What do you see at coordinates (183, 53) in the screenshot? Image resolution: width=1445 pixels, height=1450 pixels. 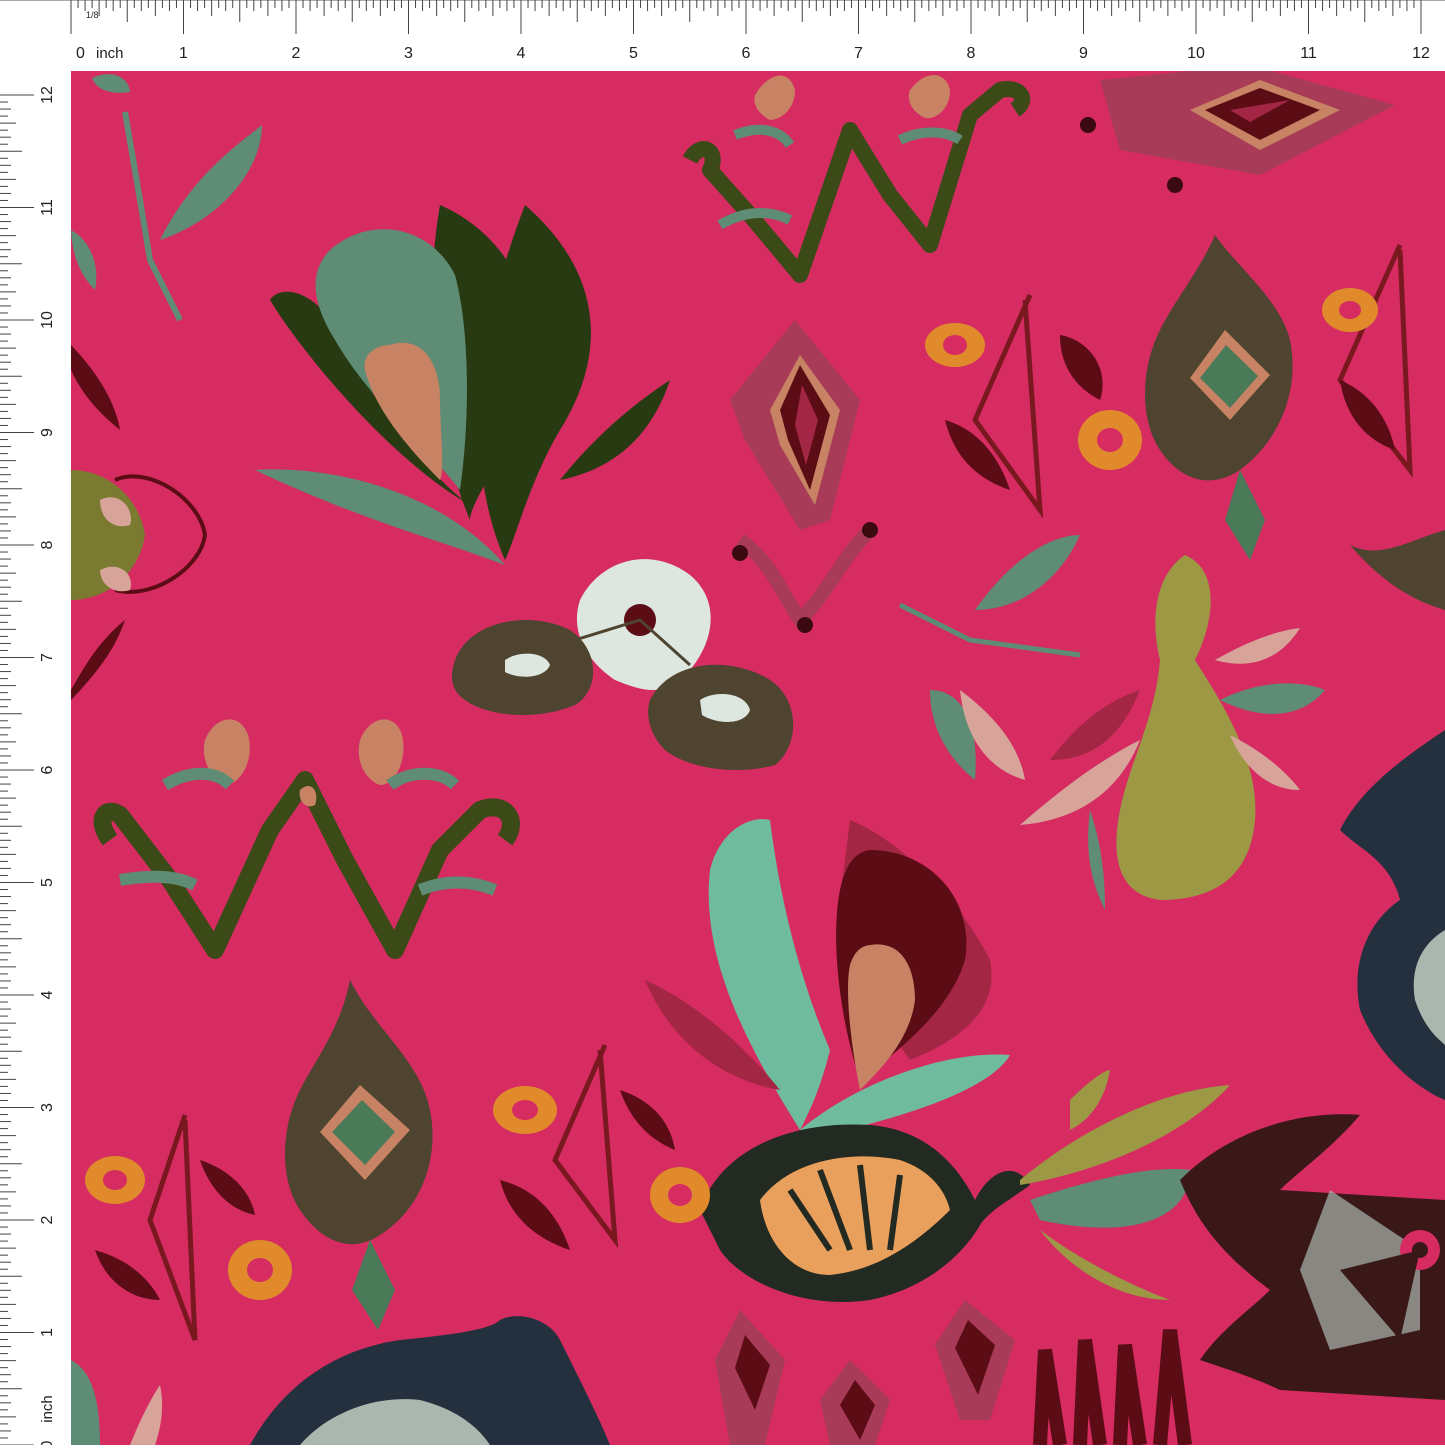 I see `top-ruler-number: 1` at bounding box center [183, 53].